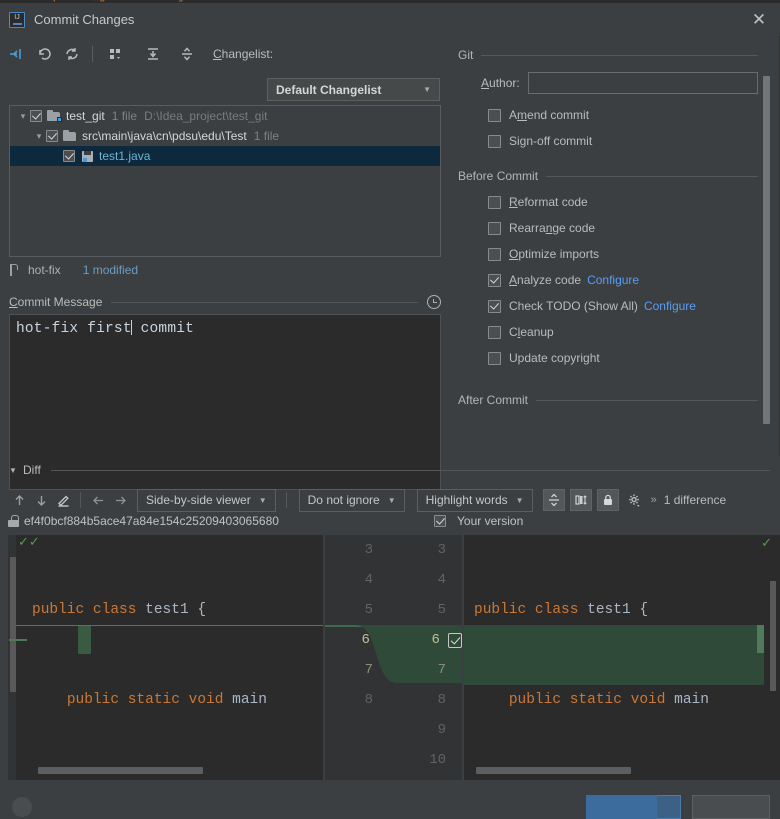  What do you see at coordinates (531, 332) in the screenshot?
I see `cleanup-label: Cleanup` at bounding box center [531, 332].